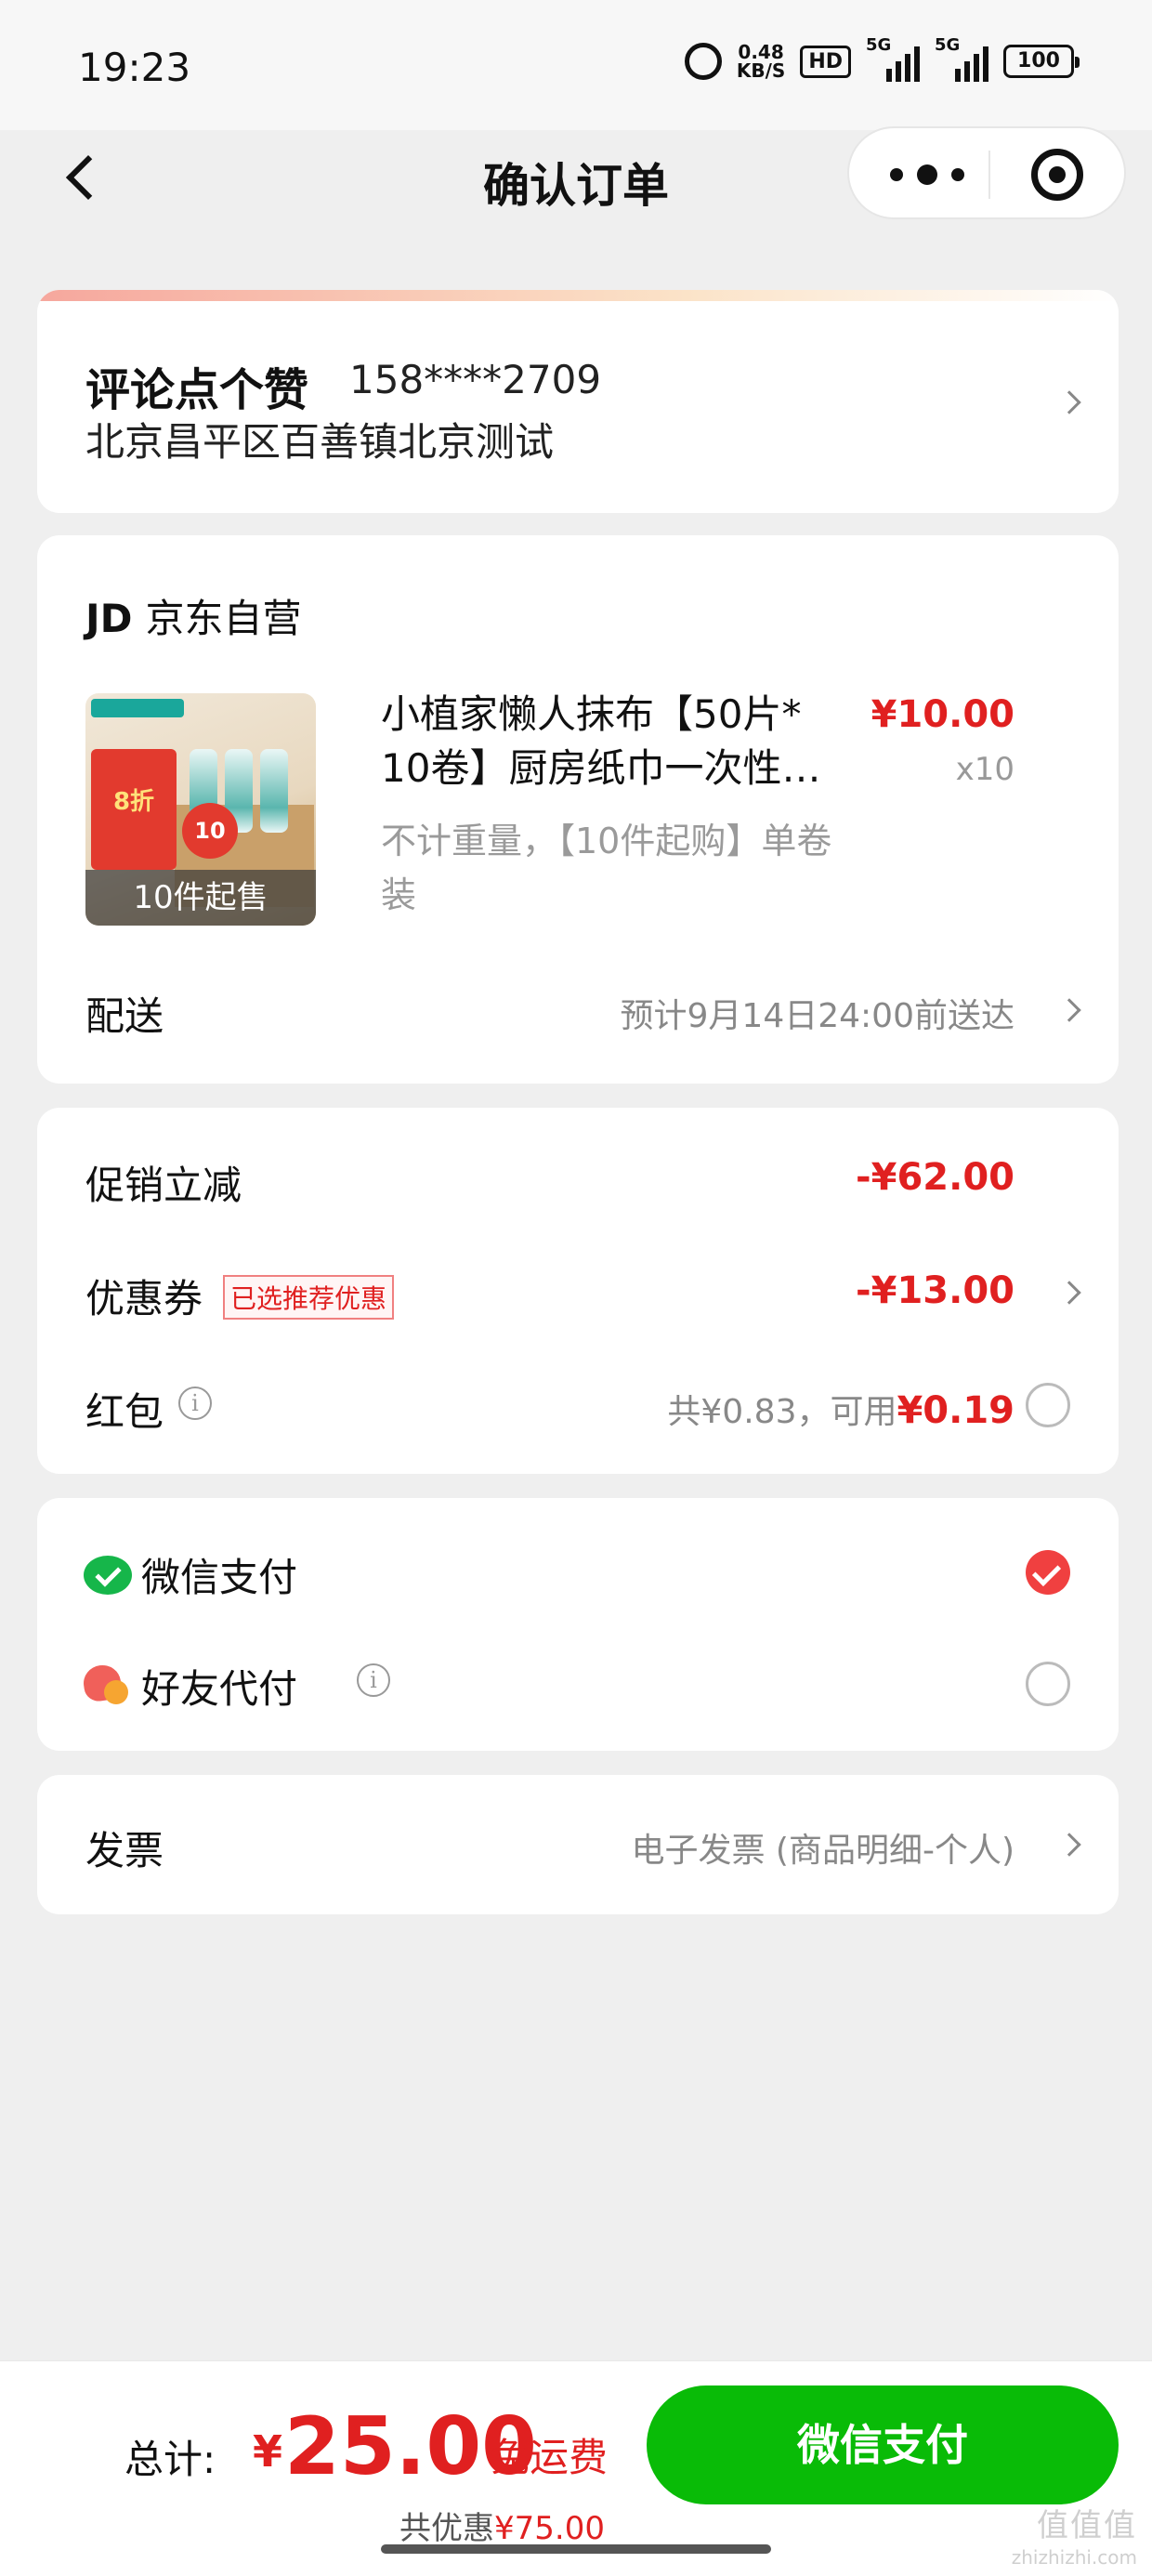 Image resolution: width=1152 pixels, height=2576 pixels. Describe the element at coordinates (883, 2444) in the screenshot. I see `wechat-pay-button: 微信支付` at that location.